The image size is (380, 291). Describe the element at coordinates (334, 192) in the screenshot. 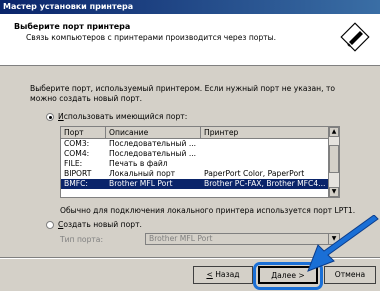

I see `scroll-down-icon: ▼` at that location.